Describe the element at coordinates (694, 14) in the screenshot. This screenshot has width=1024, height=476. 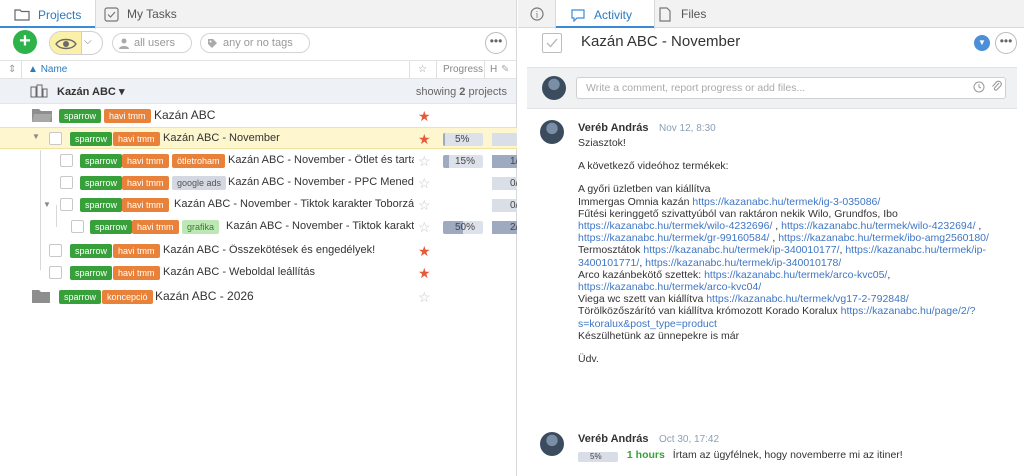
I see `tab-files-label: Files` at that location.